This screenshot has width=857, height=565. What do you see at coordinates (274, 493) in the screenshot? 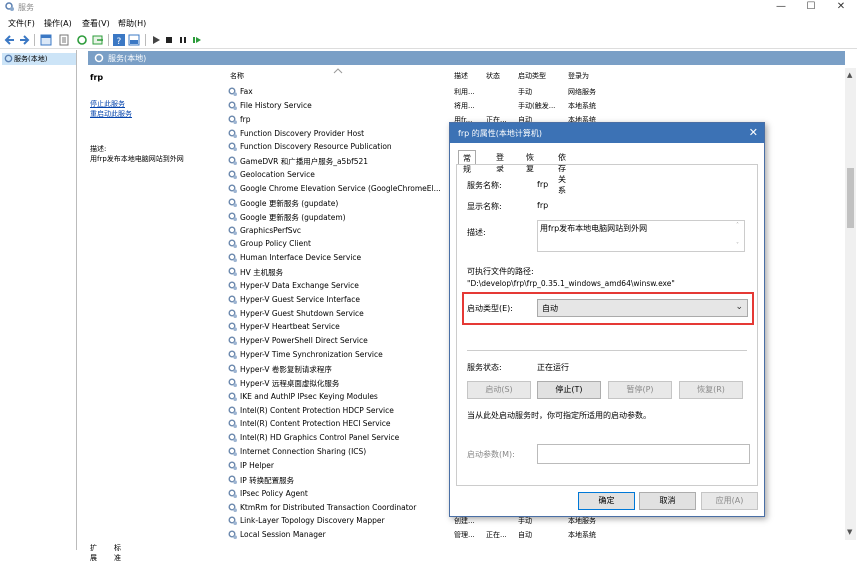
I see `service-name: IPsec Policy Agent` at bounding box center [274, 493].